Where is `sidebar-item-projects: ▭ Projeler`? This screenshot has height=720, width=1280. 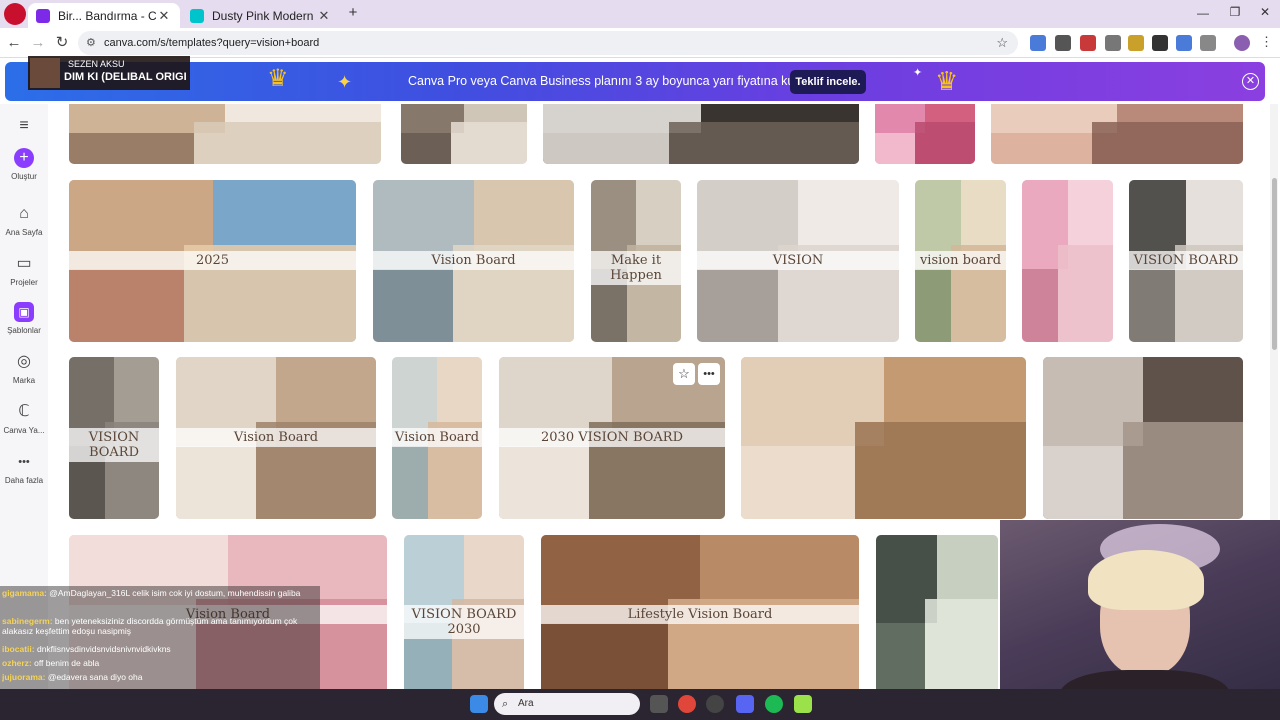 sidebar-item-projects: ▭ Projeler is located at coordinates (24, 270).